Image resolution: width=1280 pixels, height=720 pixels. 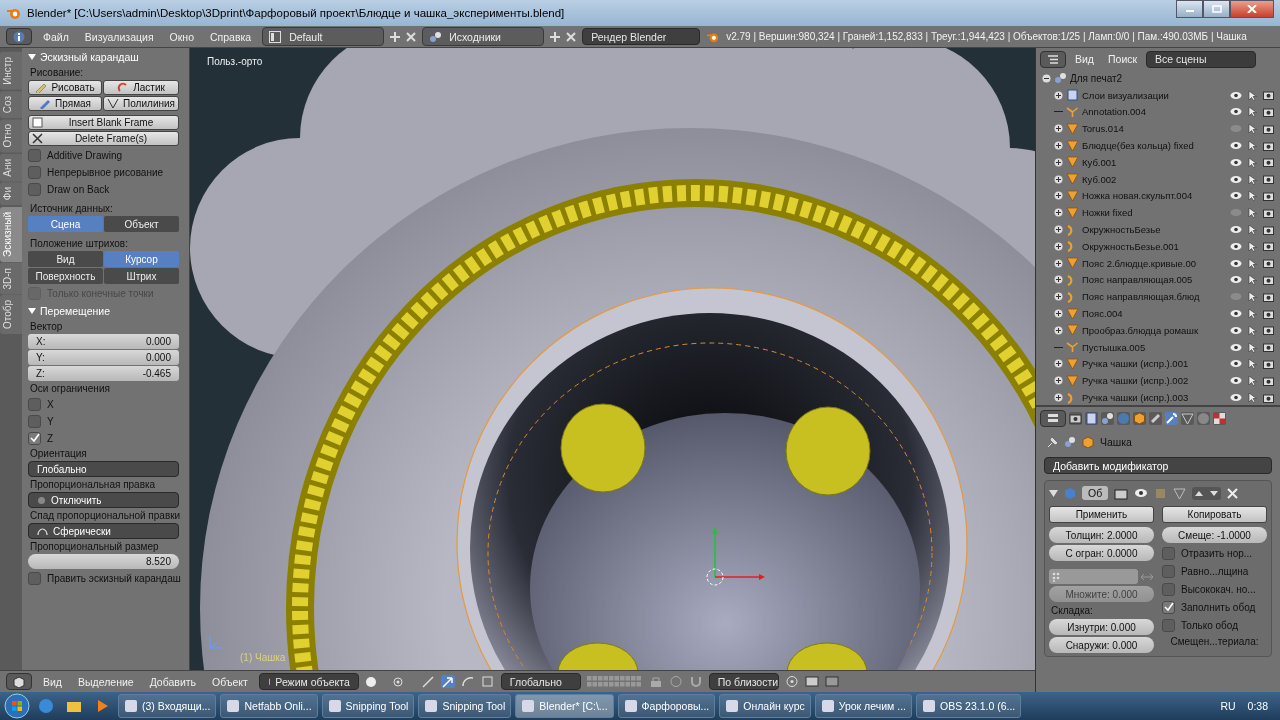 What do you see at coordinates (11, 315) in the screenshot?
I see `tool-tab: Отобр` at bounding box center [11, 315].